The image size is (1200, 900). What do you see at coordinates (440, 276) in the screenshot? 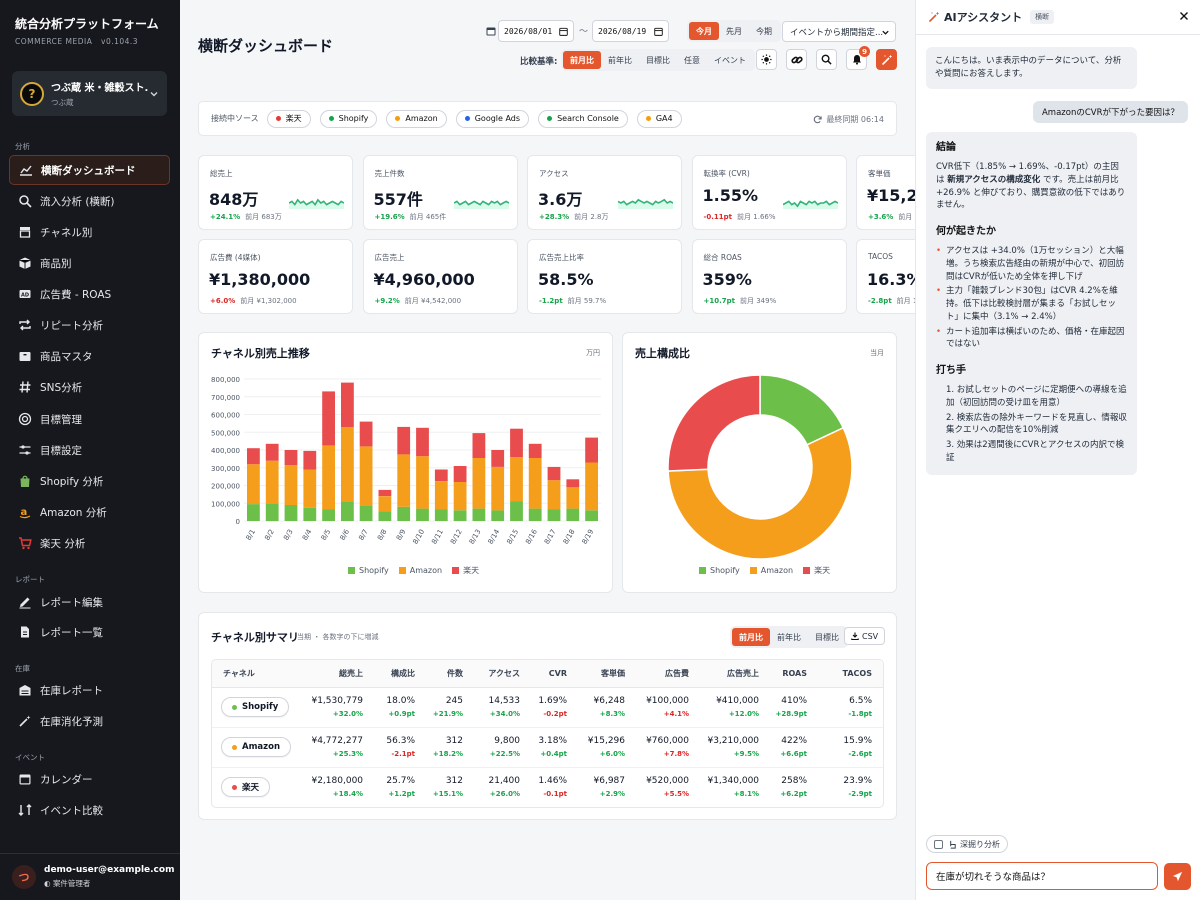
I see `kpi-card: 広告売上 ¥4,960,000 +9.2% 前月 ¥4,542,000` at bounding box center [440, 276].